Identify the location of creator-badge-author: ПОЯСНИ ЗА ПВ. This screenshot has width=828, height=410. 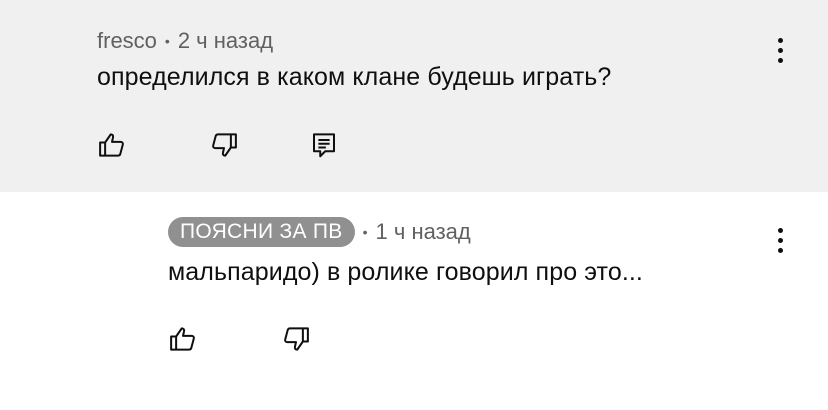
(261, 232).